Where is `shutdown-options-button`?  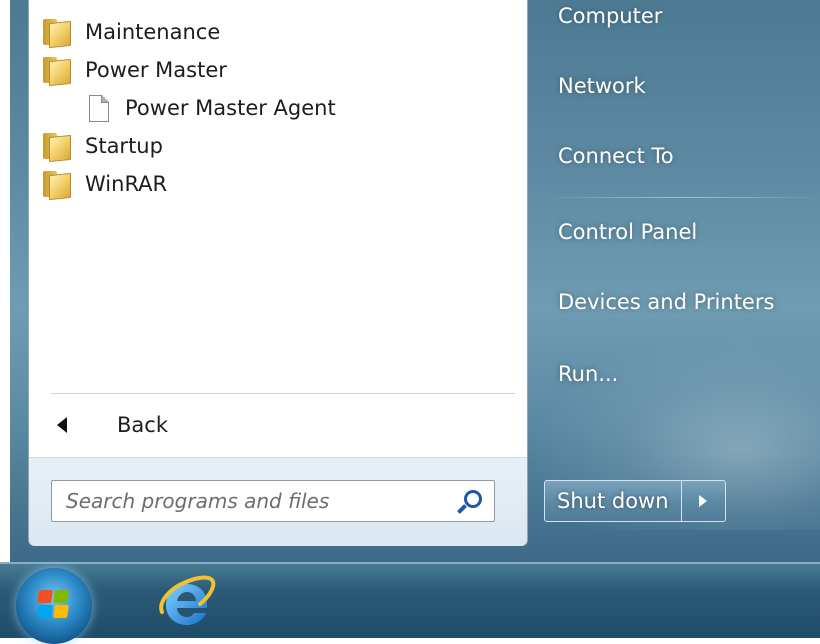
shutdown-options-button is located at coordinates (703, 501).